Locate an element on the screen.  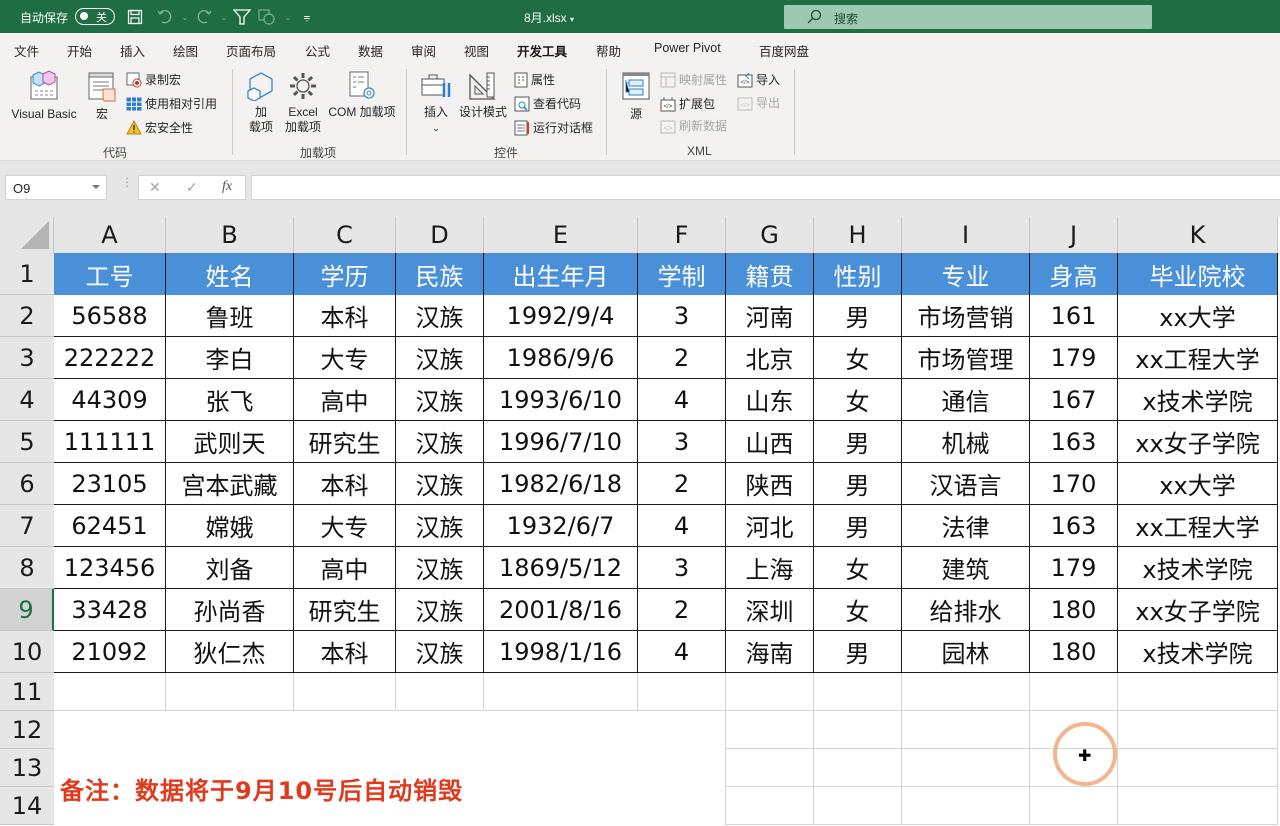
table-cell: 陕西 is located at coordinates (770, 484).